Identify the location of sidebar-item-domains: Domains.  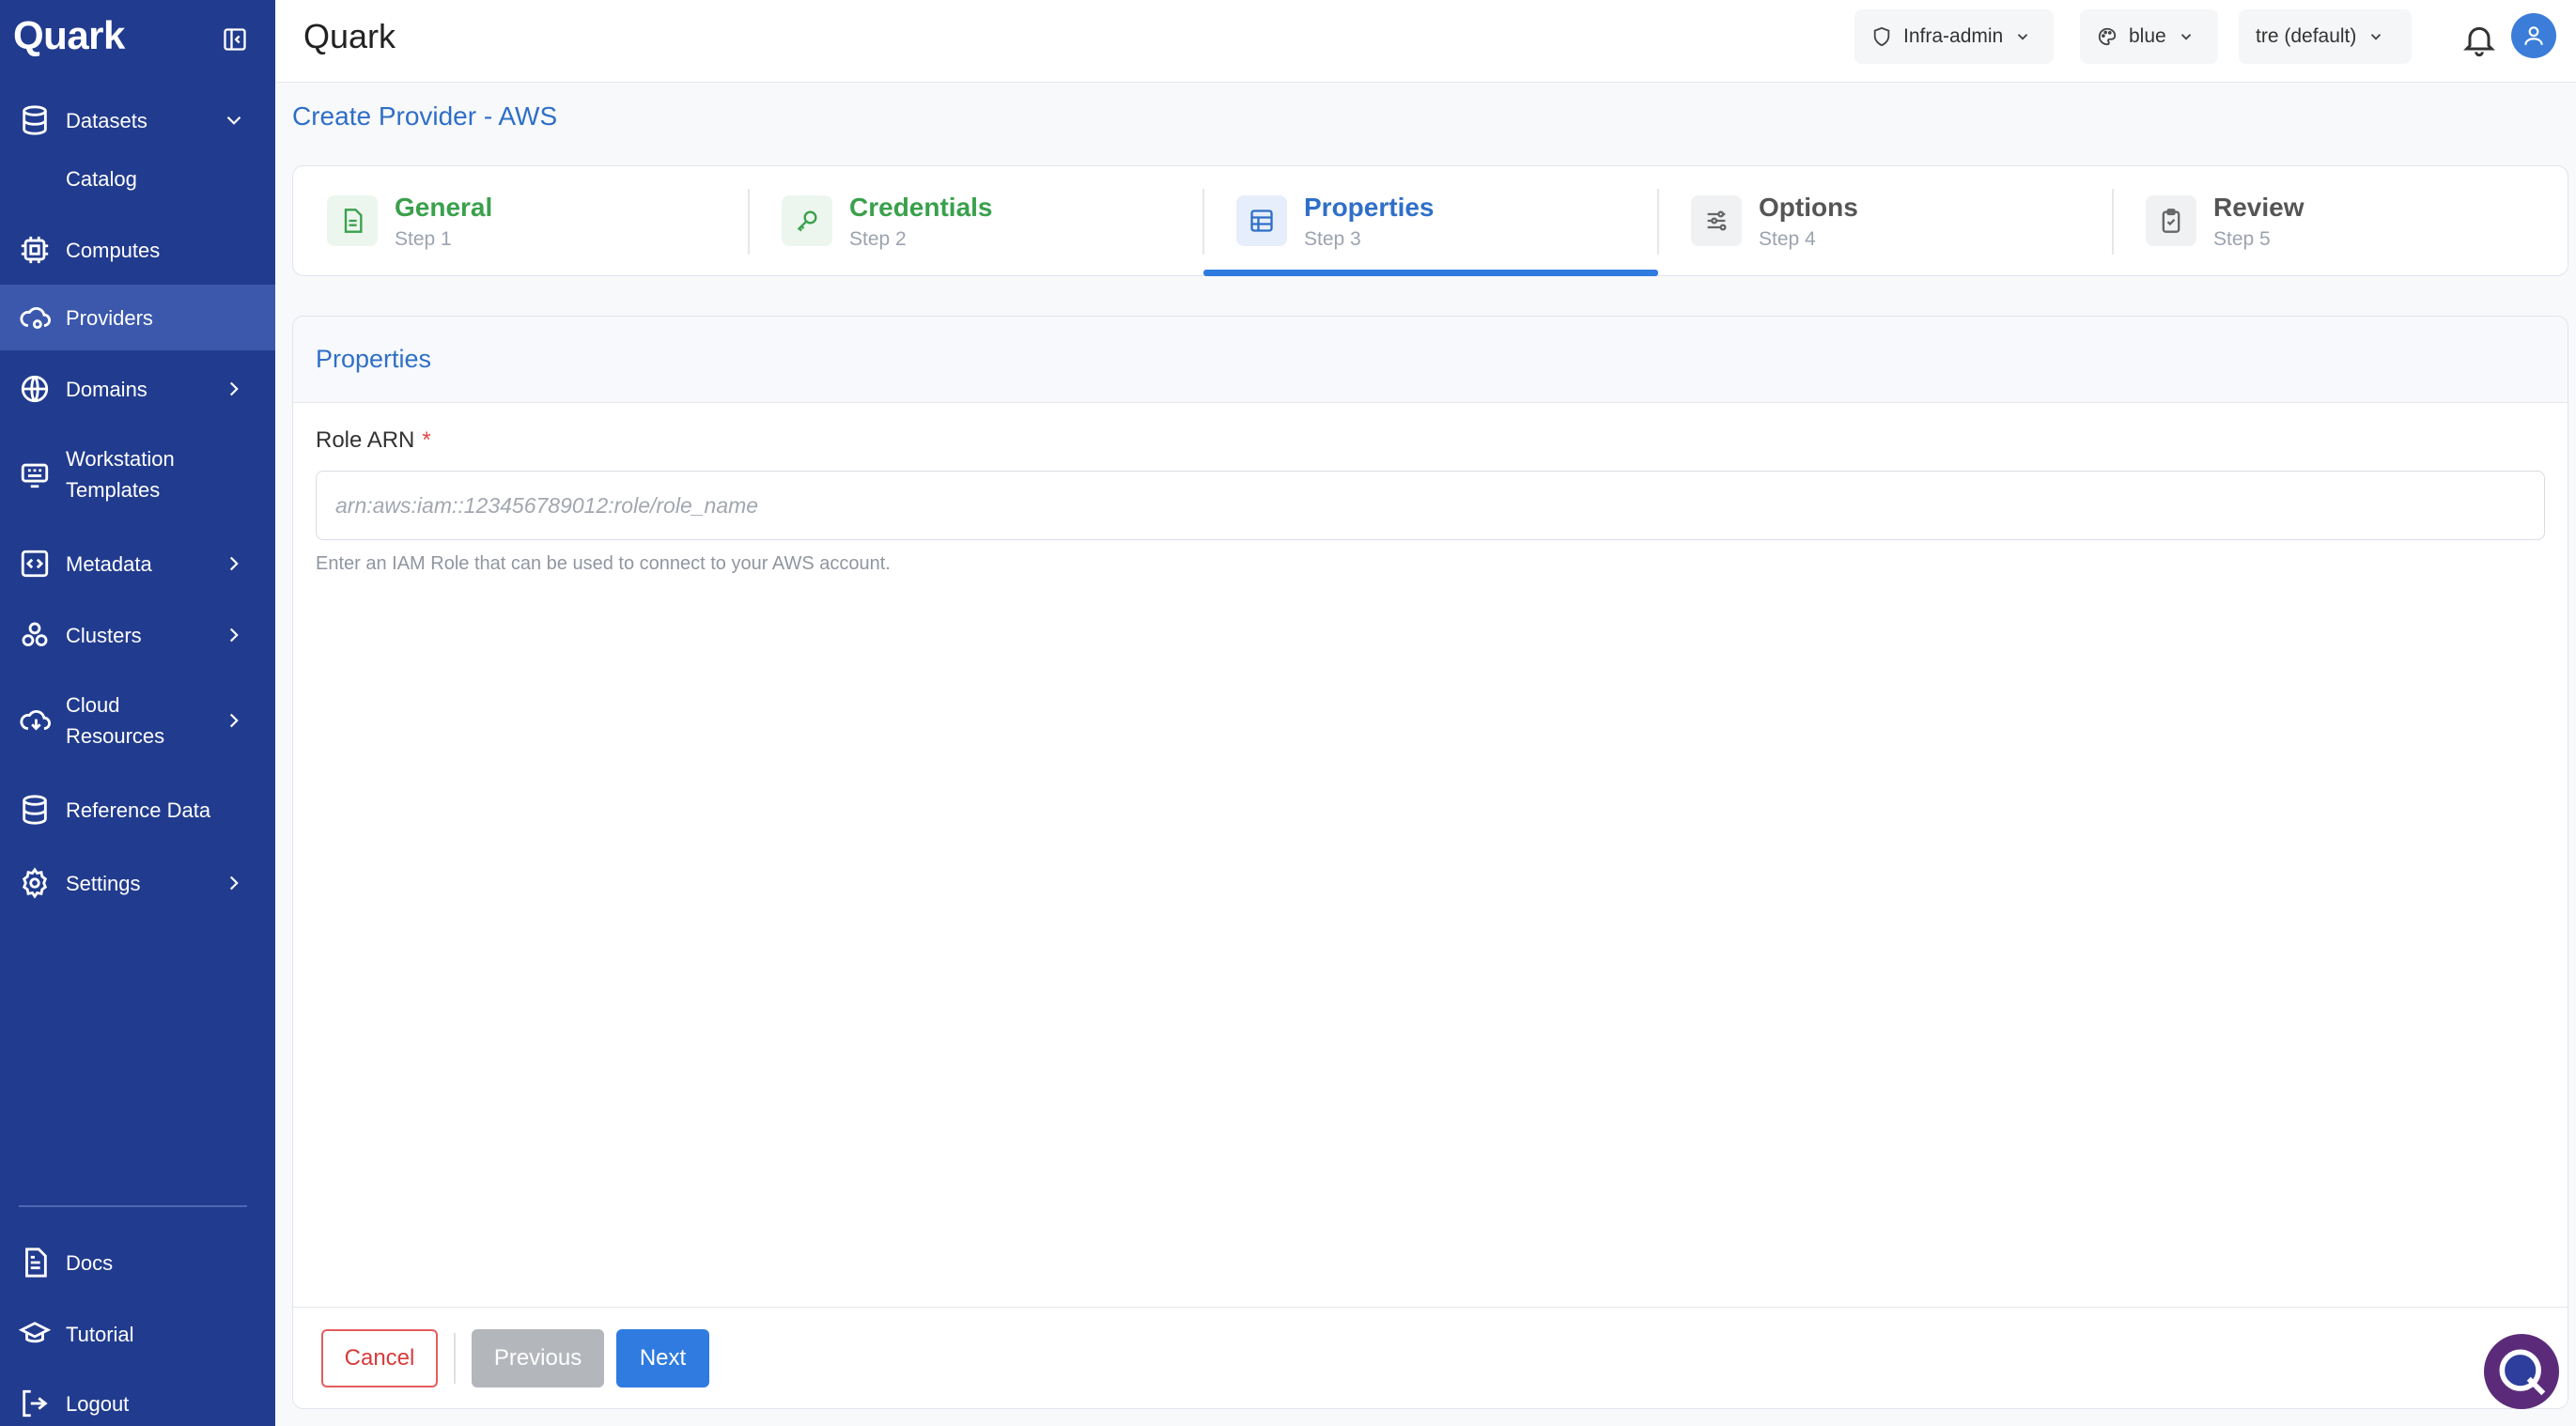
(138, 389).